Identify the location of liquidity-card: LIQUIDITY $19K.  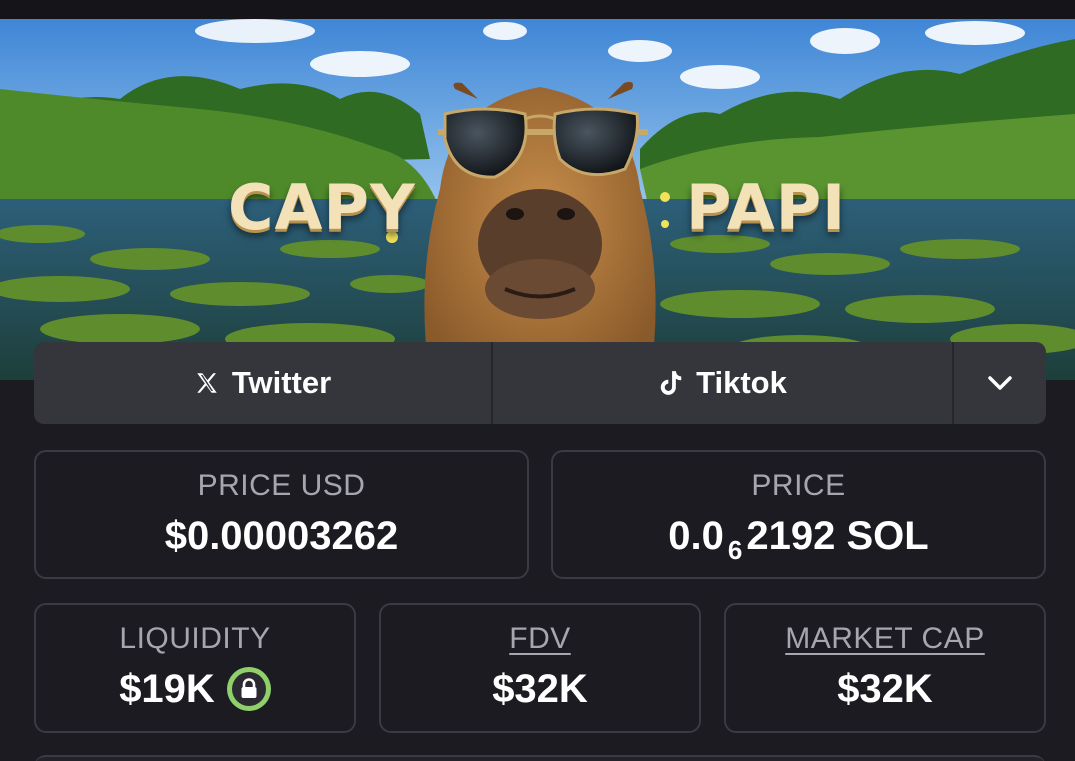
(195, 668).